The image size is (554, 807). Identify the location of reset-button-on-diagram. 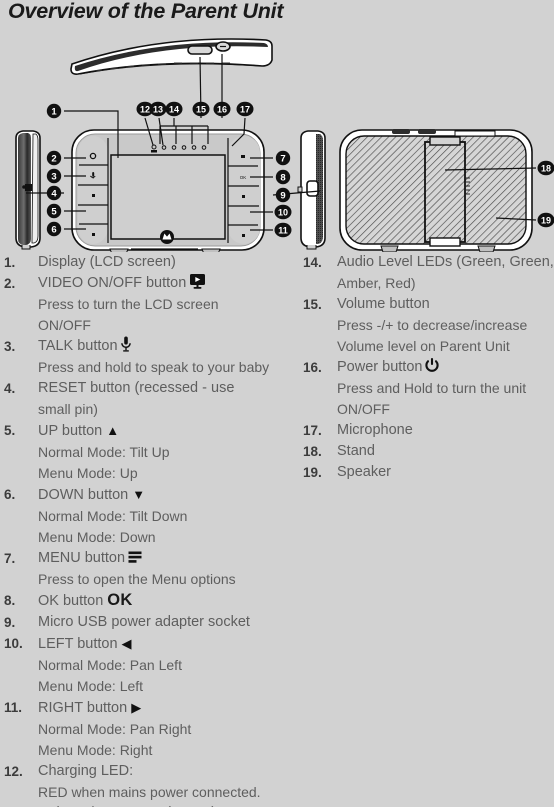
(28, 187).